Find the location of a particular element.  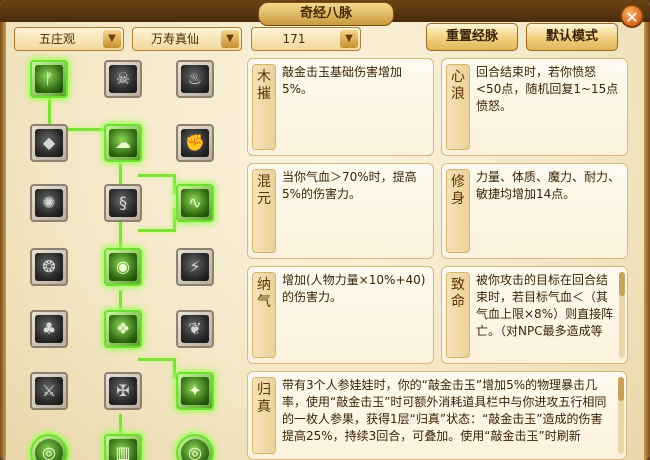

meridian-card-label: 修身 is located at coordinates (458, 211).